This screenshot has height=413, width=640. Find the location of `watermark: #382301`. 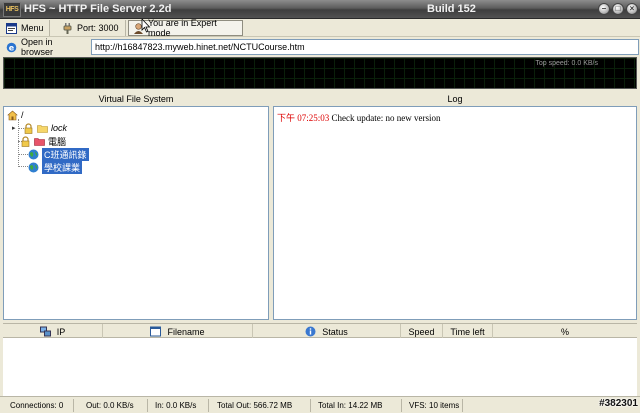

watermark: #382301 is located at coordinates (618, 403).